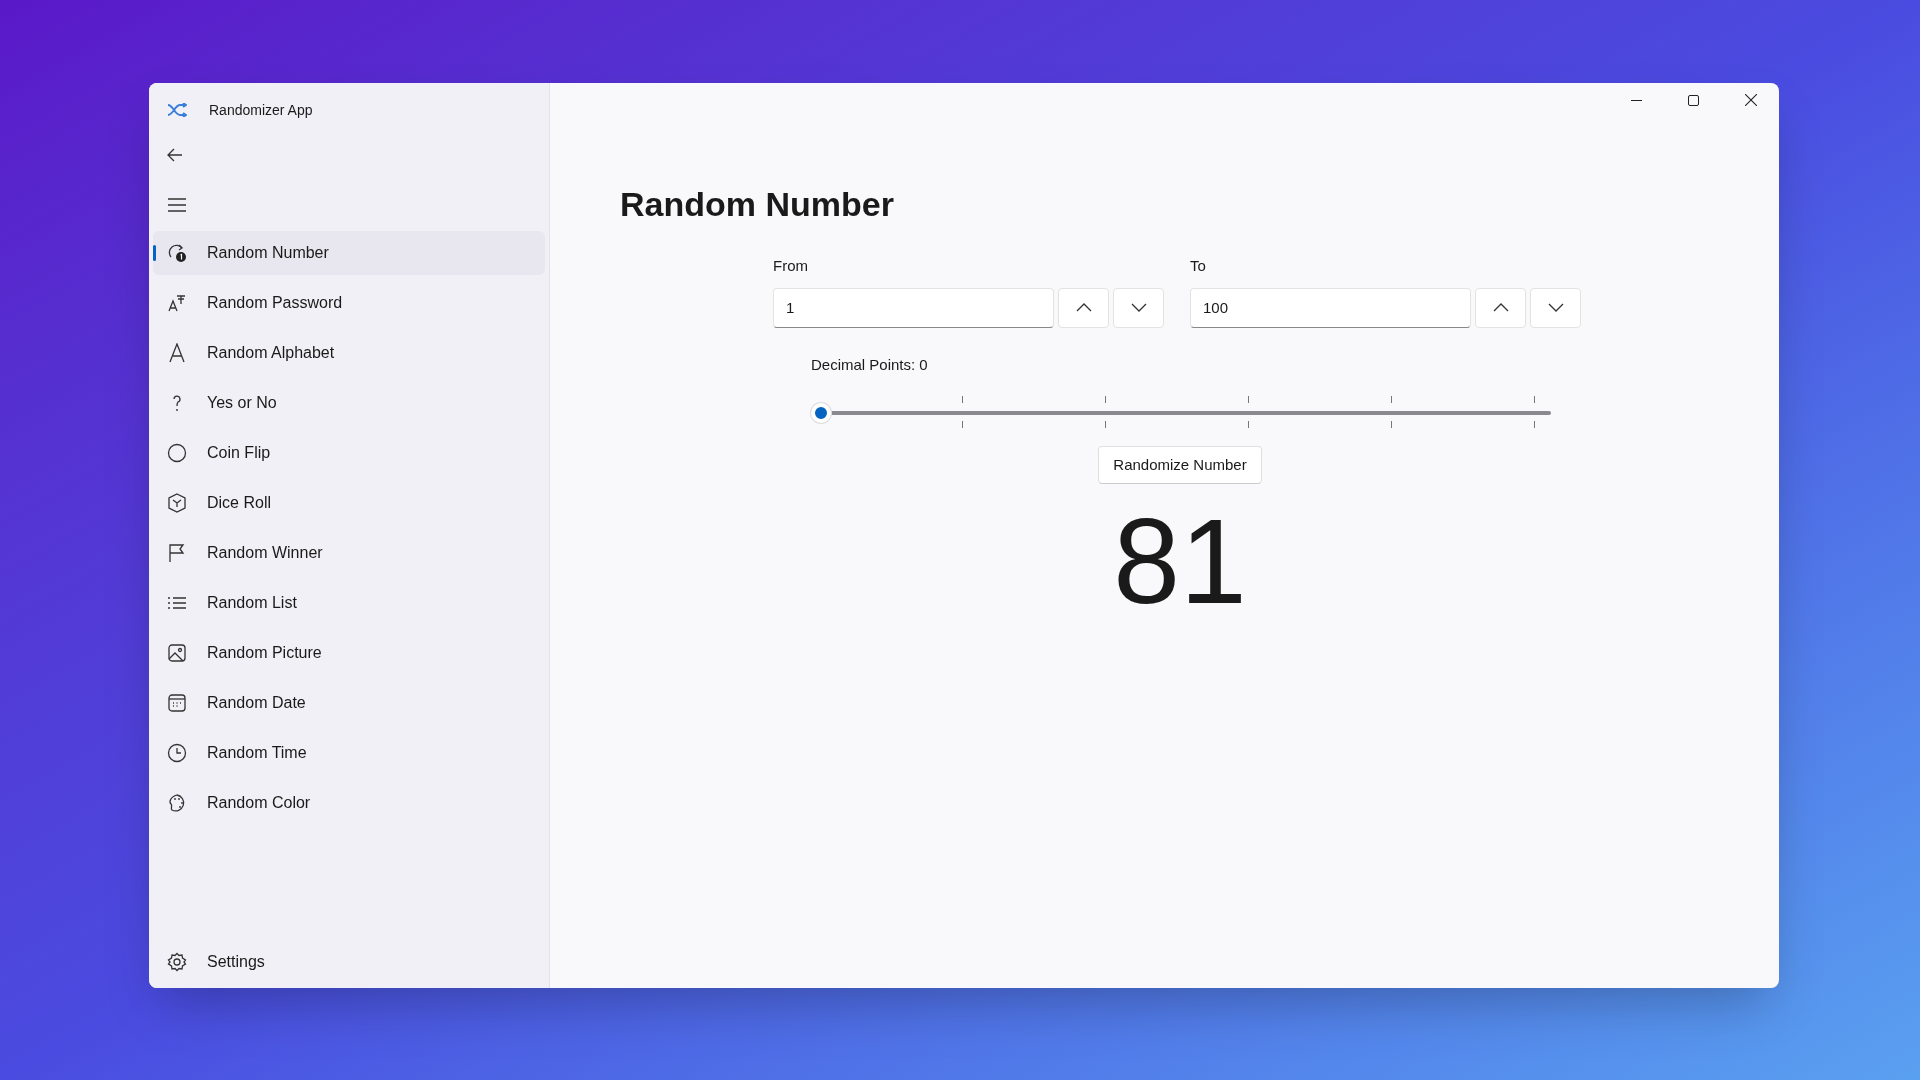  Describe the element at coordinates (1180, 465) in the screenshot. I see `randomize-number-button: Randomize Number` at that location.